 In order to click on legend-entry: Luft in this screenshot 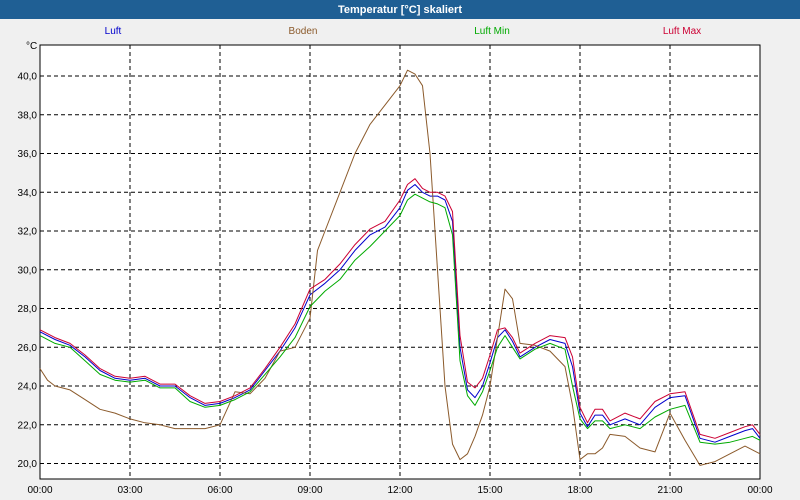, I will do `click(113, 31)`.